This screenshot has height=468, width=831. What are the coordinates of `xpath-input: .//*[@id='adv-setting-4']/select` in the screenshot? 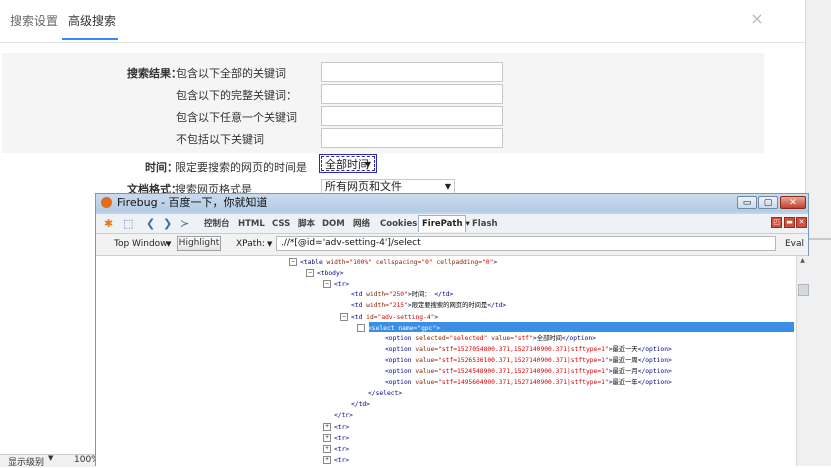 It's located at (526, 243).